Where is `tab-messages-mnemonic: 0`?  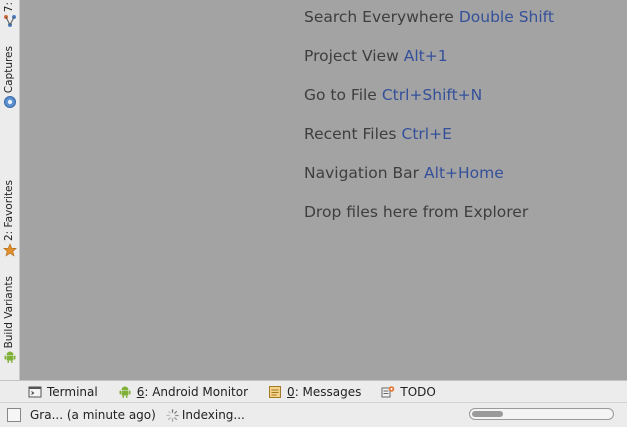 tab-messages-mnemonic: 0 is located at coordinates (291, 392).